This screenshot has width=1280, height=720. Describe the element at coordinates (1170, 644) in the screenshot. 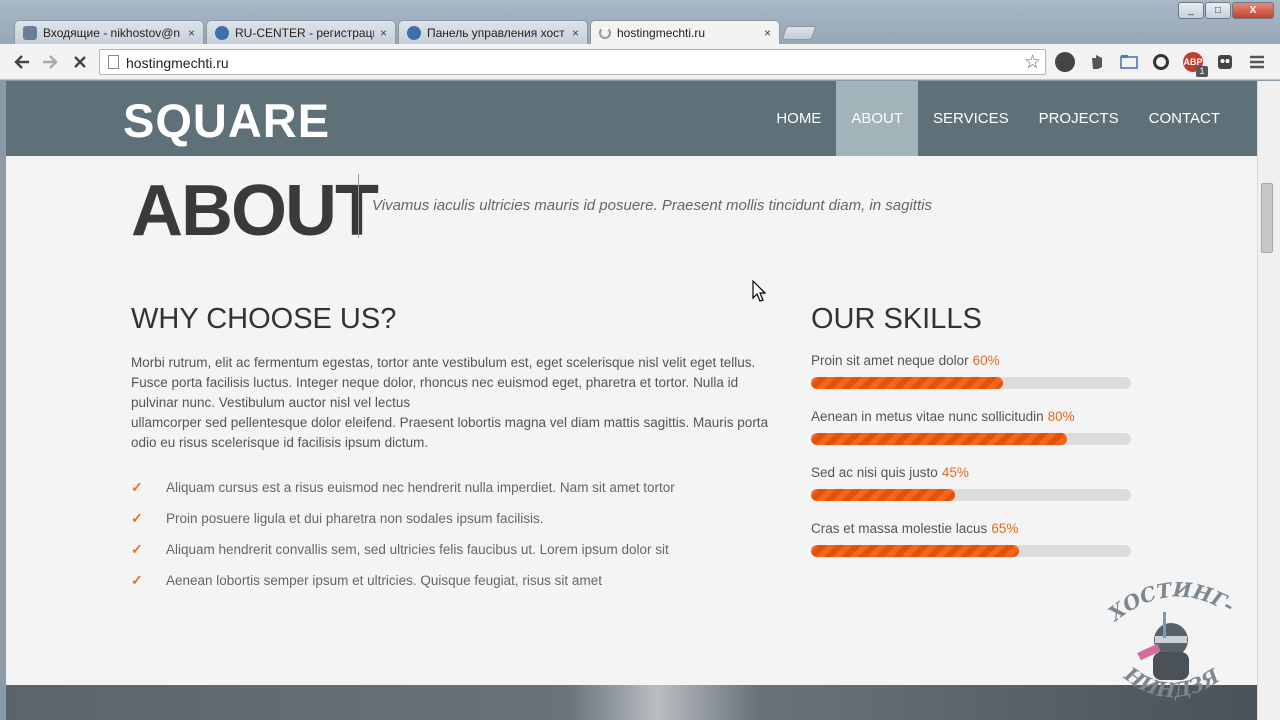

I see `hosting-ninja-watermark: ХОСТИНГ- НИНДЗЯ` at that location.